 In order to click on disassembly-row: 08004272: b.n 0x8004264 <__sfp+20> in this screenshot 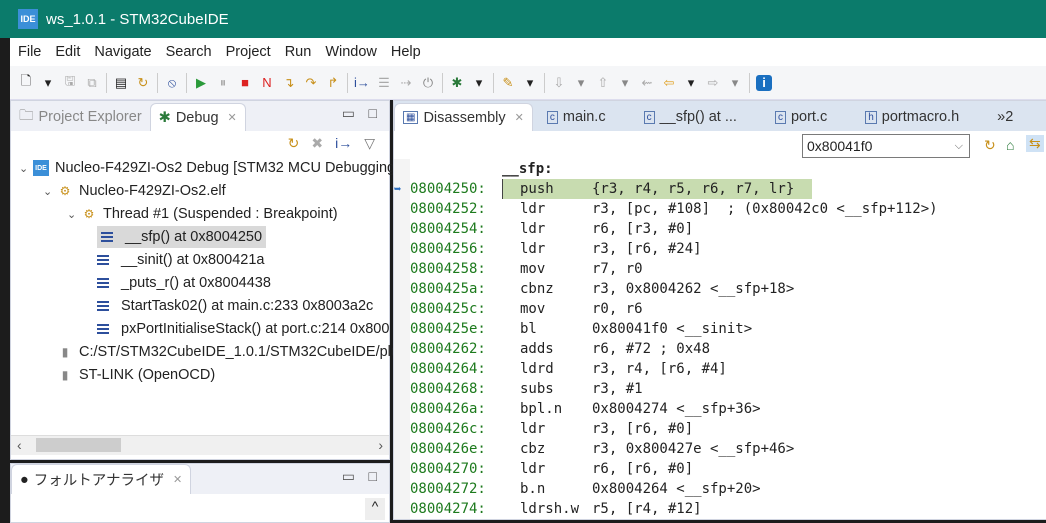, I will do `click(720, 489)`.